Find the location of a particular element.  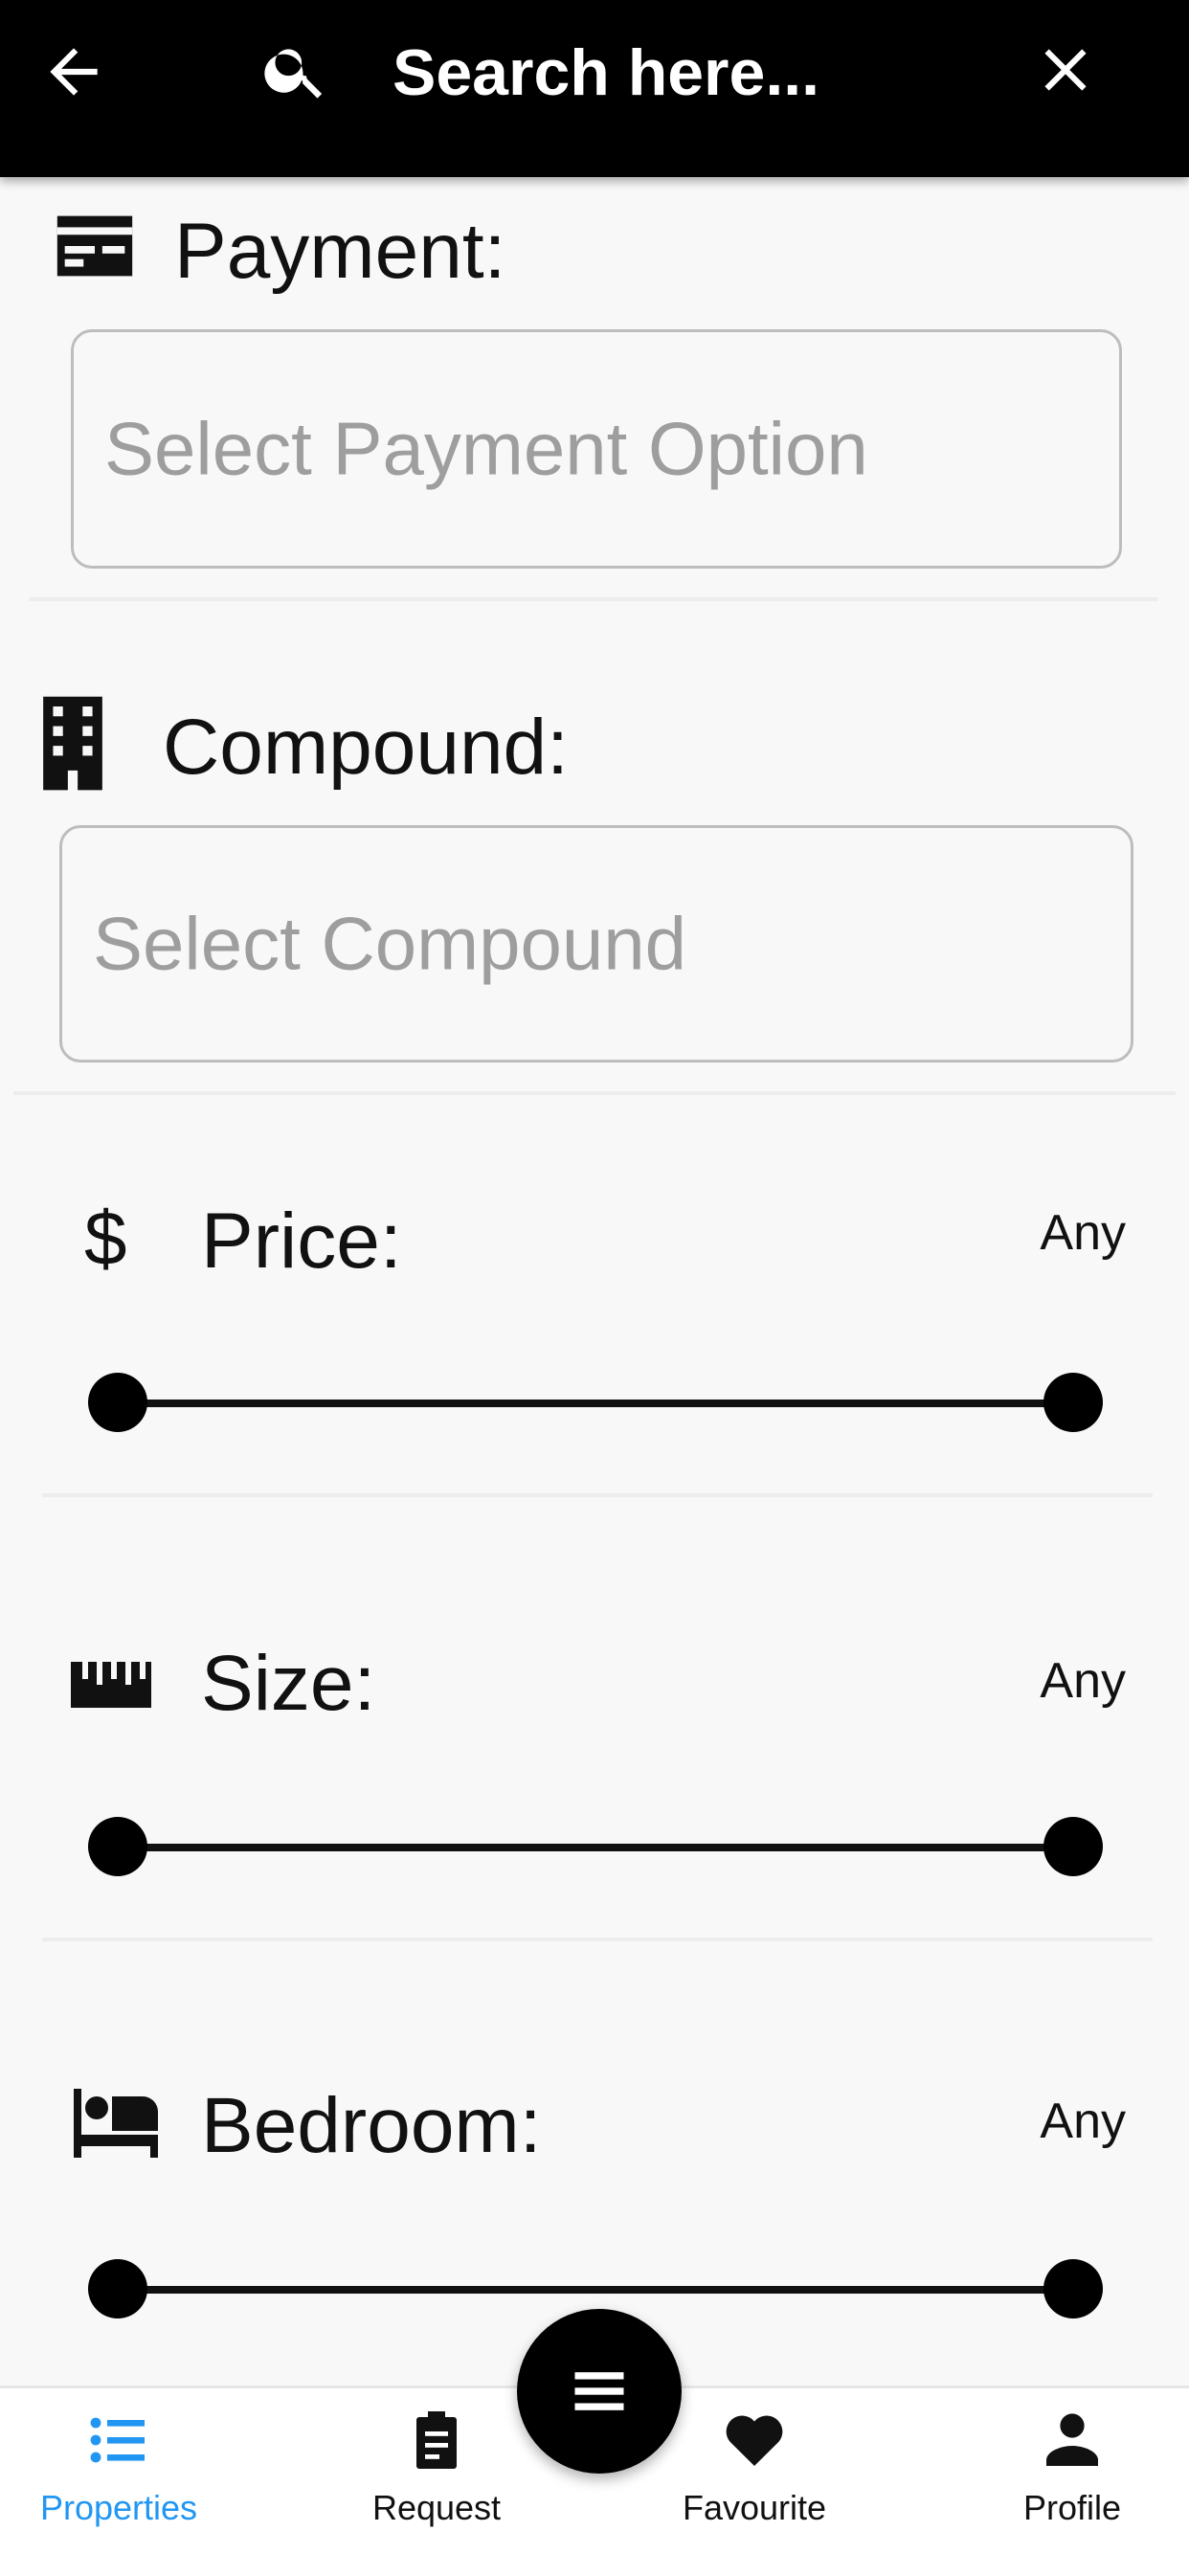

bed-icon is located at coordinates (116, 2124).